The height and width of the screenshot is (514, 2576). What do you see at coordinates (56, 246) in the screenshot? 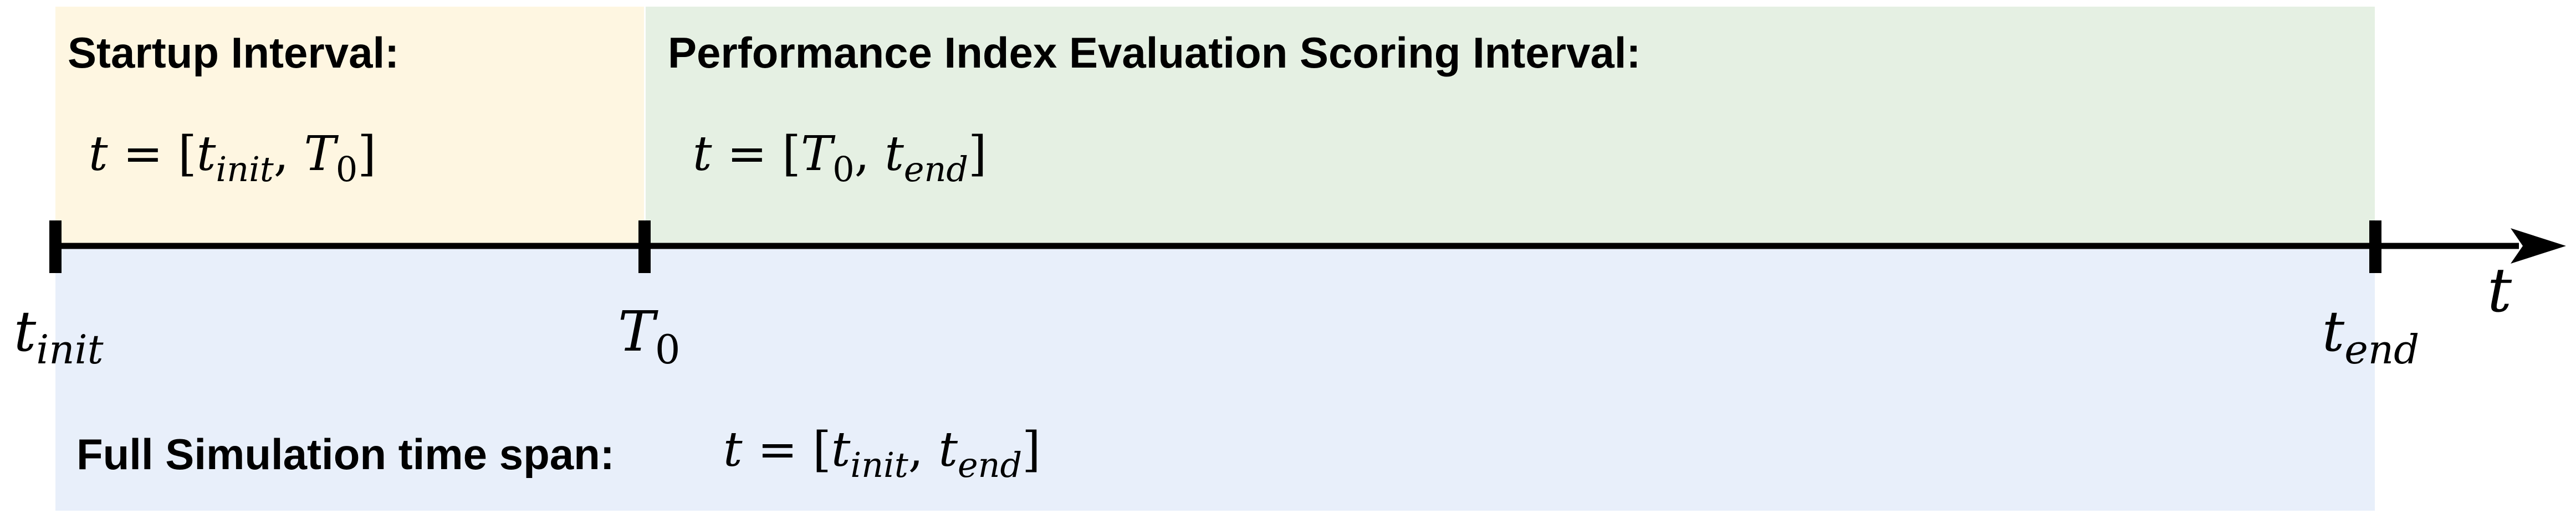
I see `tick-t-init` at bounding box center [56, 246].